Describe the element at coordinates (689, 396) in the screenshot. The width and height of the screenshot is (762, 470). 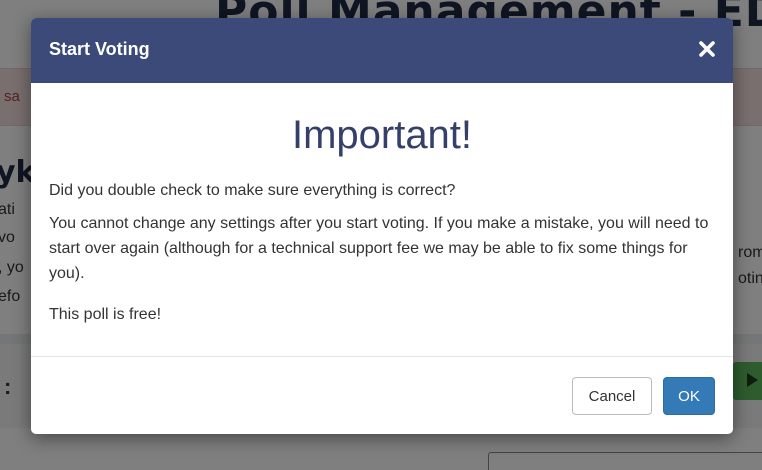
I see `ok-button: OK` at that location.